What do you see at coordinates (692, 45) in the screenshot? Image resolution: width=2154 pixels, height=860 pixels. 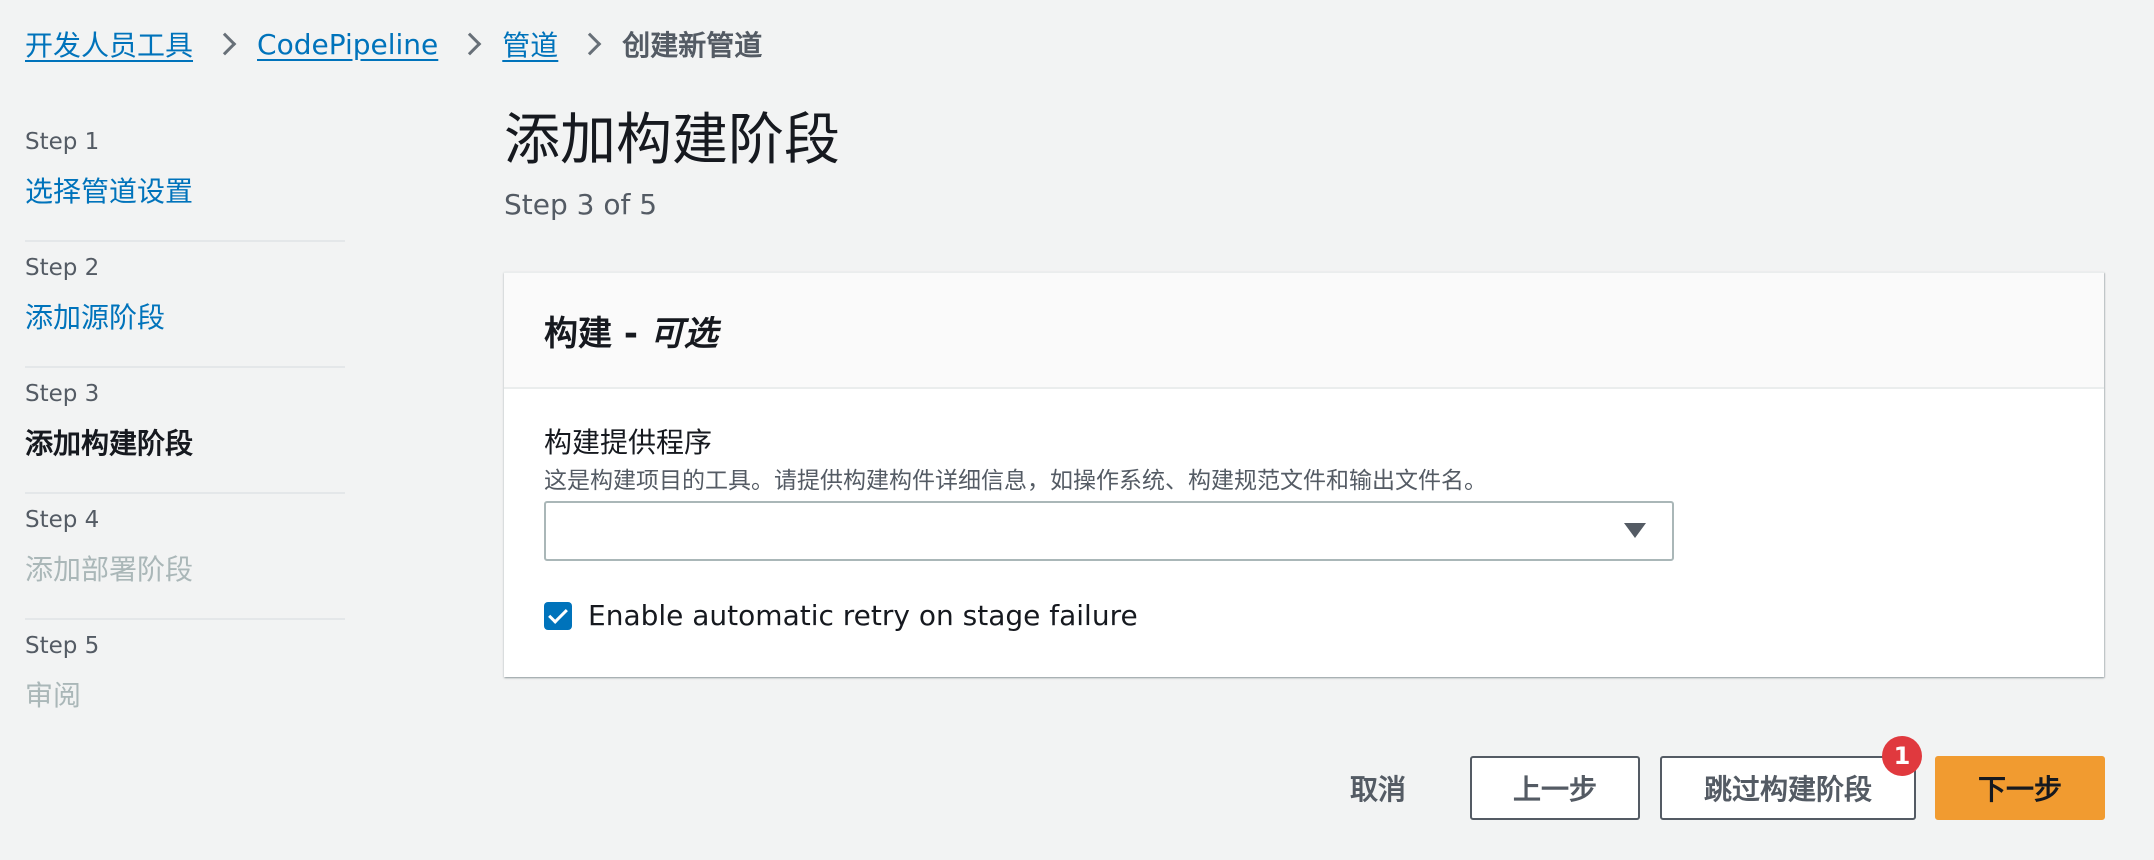 I see `breadcrumb-current: 创建新管道` at bounding box center [692, 45].